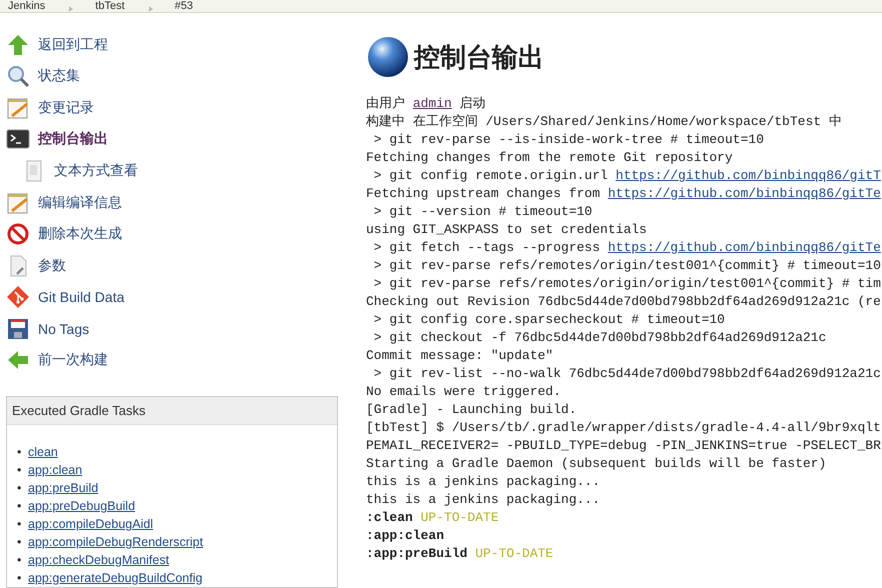 The height and width of the screenshot is (588, 882). What do you see at coordinates (479, 57) in the screenshot?
I see `page-title: 控制台输出` at bounding box center [479, 57].